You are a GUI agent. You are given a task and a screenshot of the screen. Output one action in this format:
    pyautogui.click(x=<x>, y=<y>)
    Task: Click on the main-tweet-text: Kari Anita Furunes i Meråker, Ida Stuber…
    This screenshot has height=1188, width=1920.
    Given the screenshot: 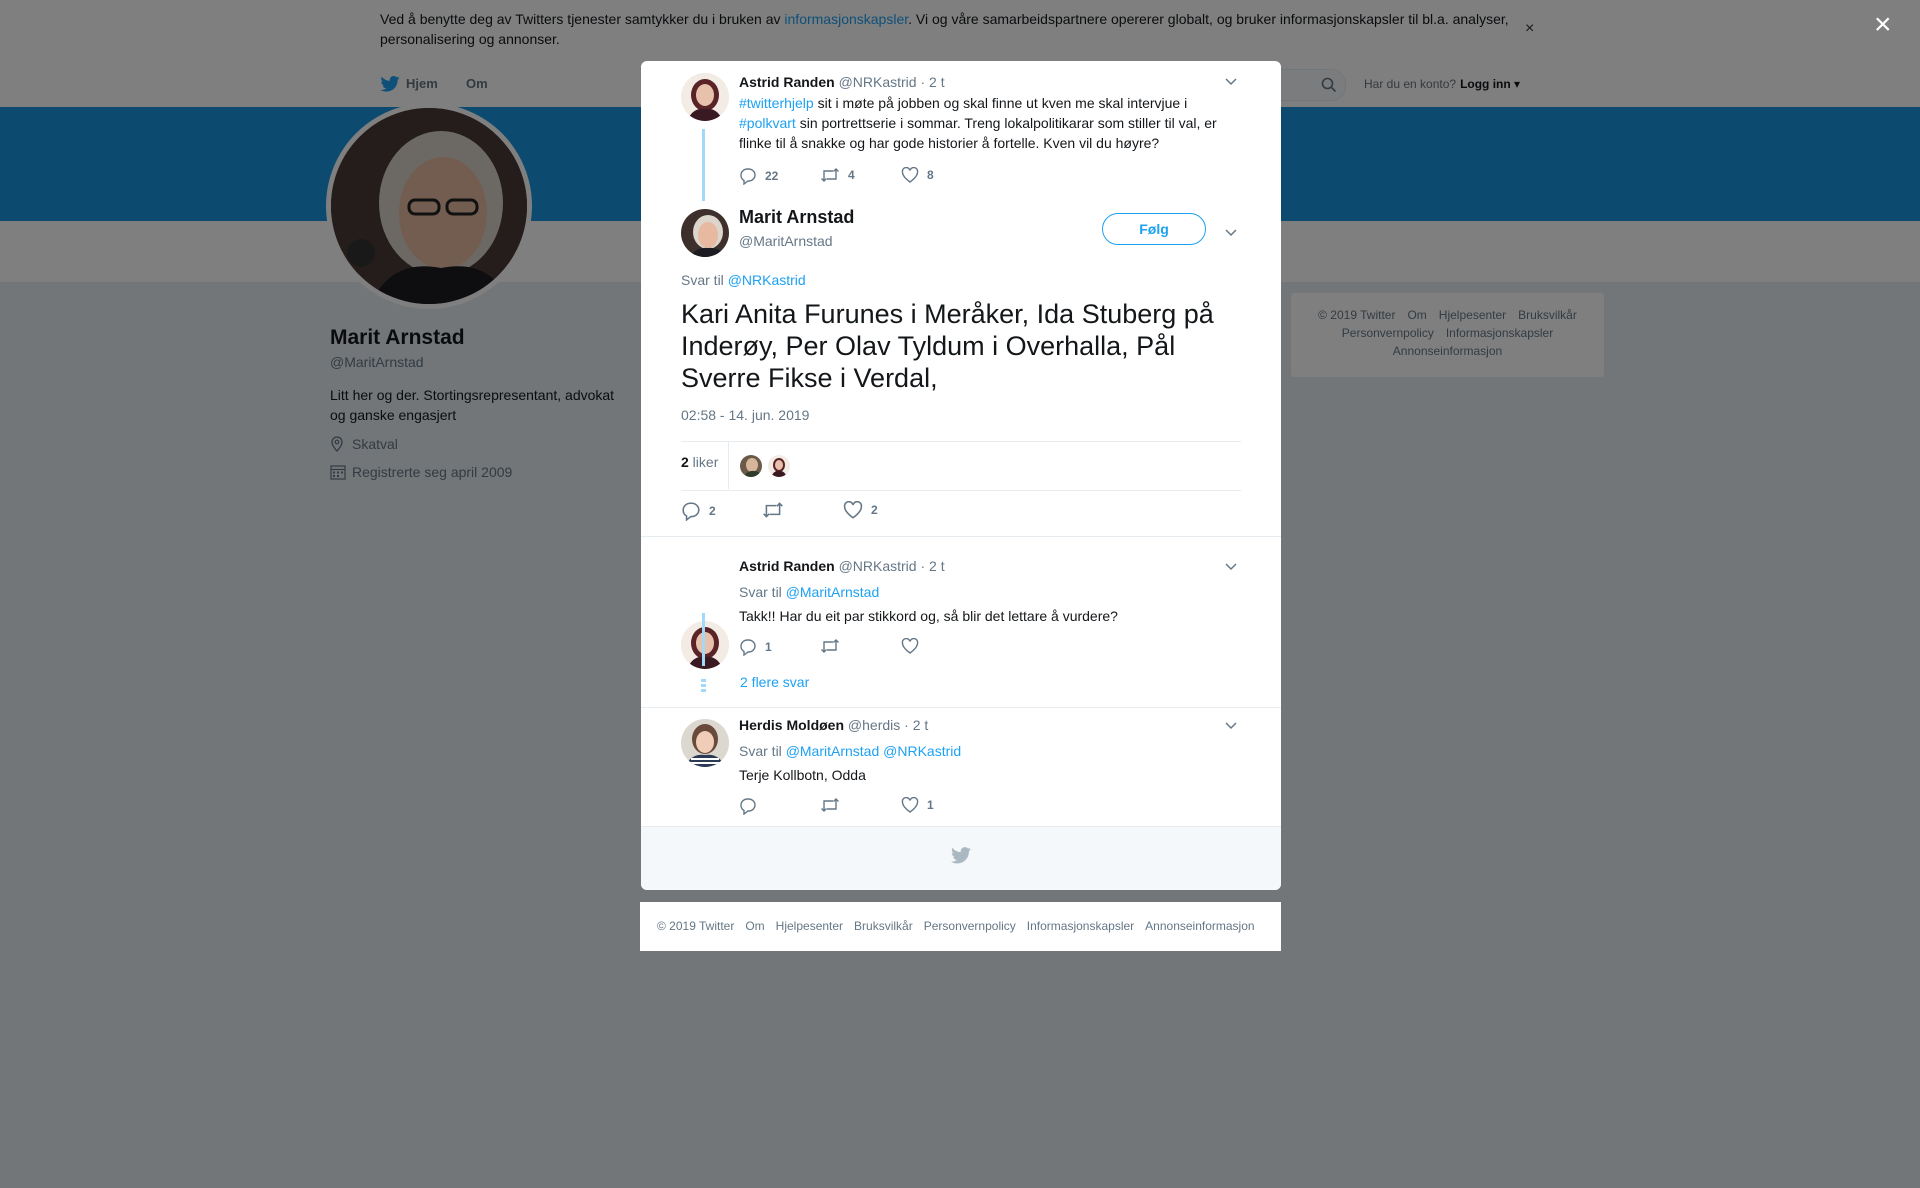 What is the action you would take?
    pyautogui.click(x=947, y=346)
    